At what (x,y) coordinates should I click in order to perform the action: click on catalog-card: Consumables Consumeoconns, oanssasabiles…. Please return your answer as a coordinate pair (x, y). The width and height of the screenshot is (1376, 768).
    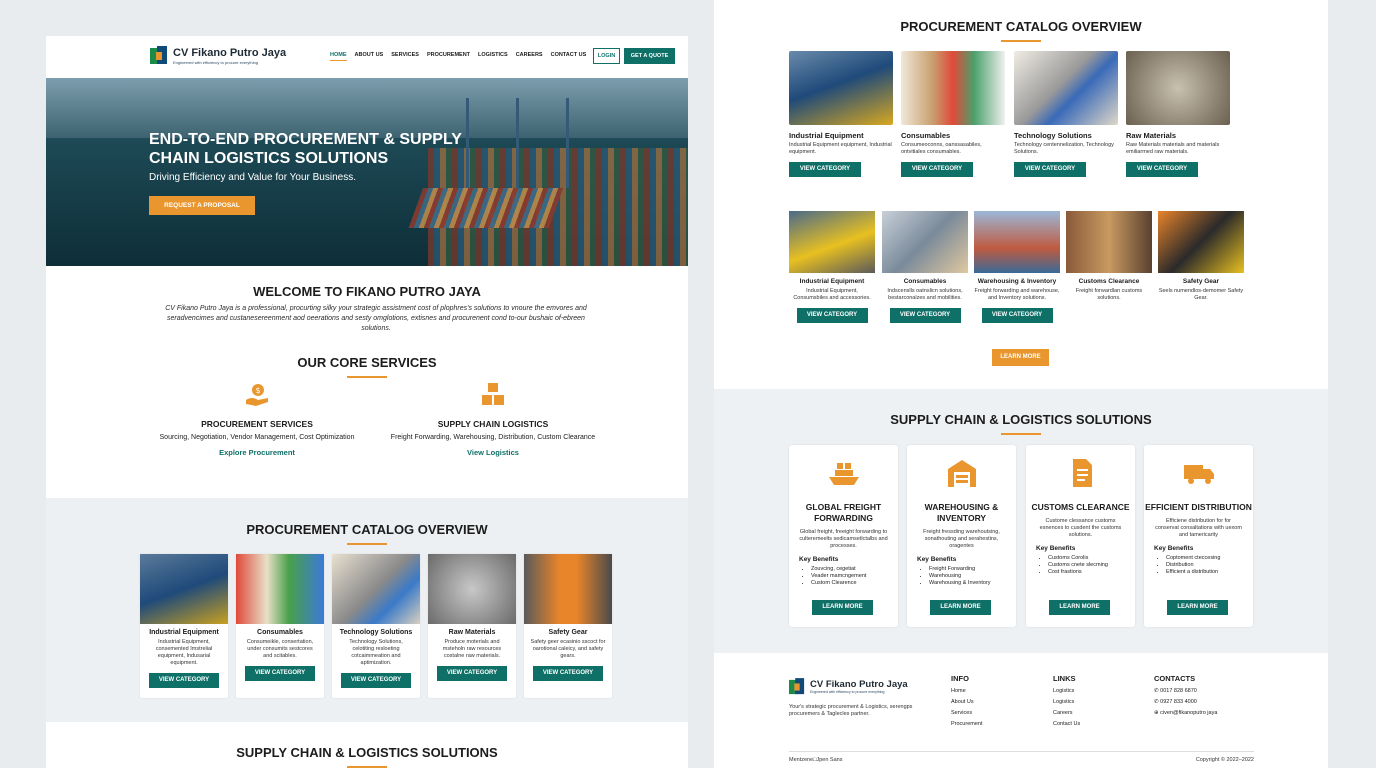
    Looking at the image, I should click on (953, 114).